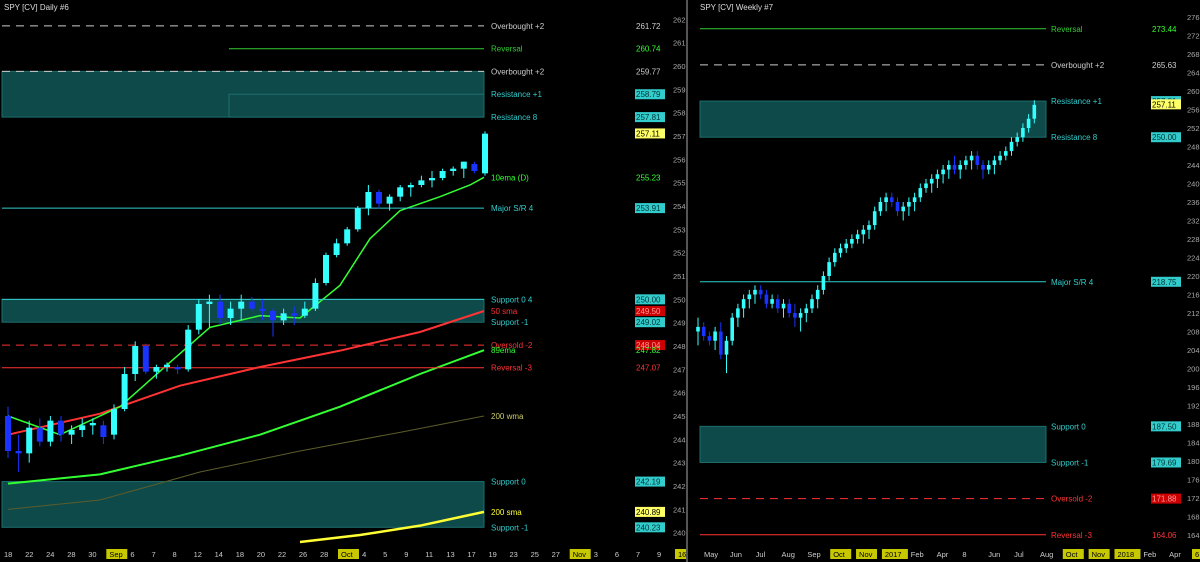 Image resolution: width=1200 pixels, height=562 pixels. Describe the element at coordinates (679, 533) in the screenshot. I see `y-tick-label: 240.00` at that location.